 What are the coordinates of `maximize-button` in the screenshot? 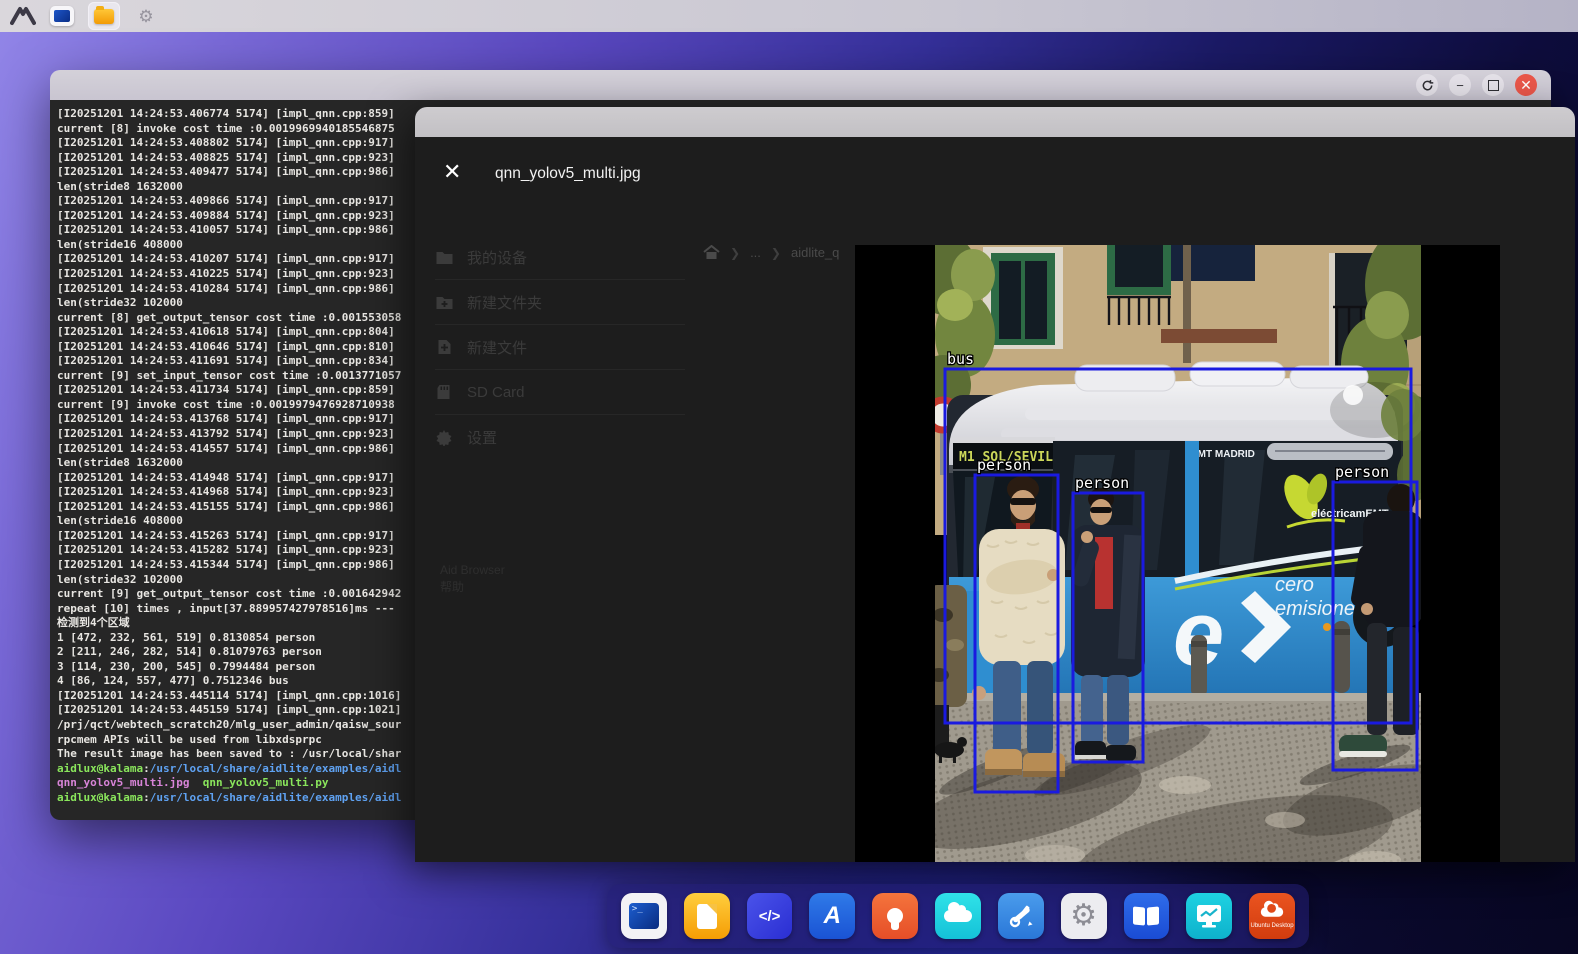 It's located at (1493, 85).